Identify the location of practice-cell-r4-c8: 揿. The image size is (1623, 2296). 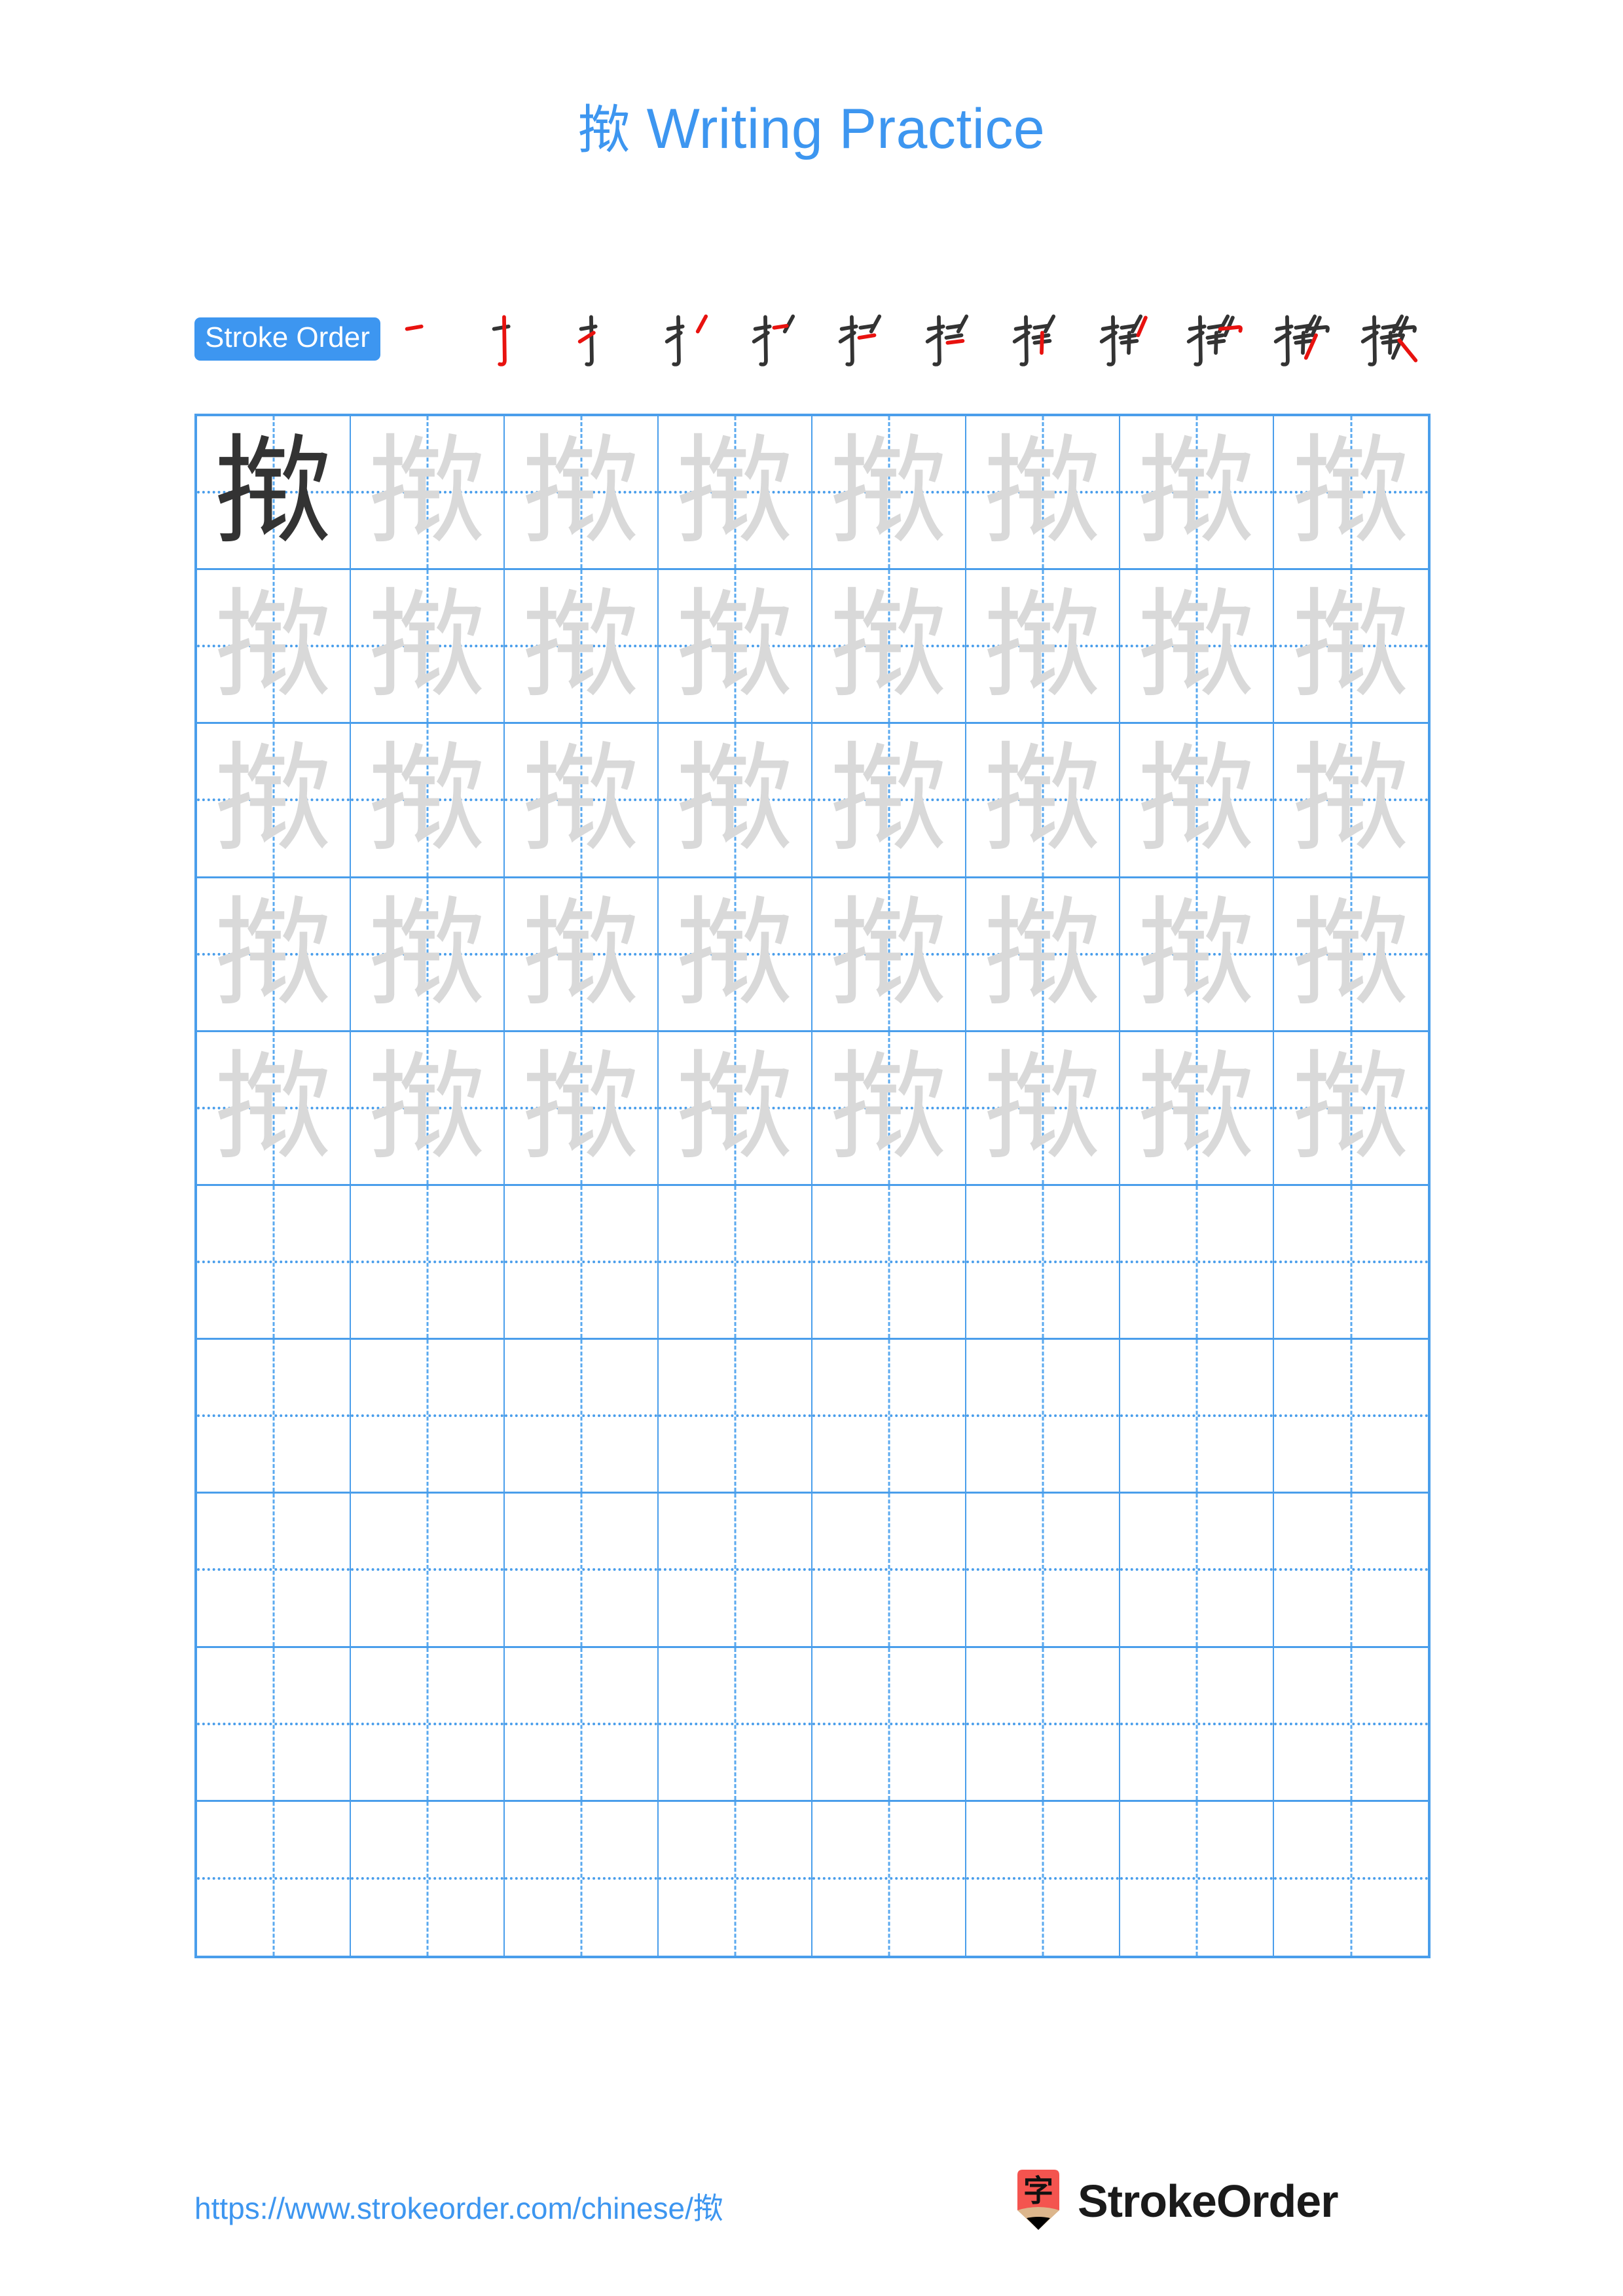
(1351, 955).